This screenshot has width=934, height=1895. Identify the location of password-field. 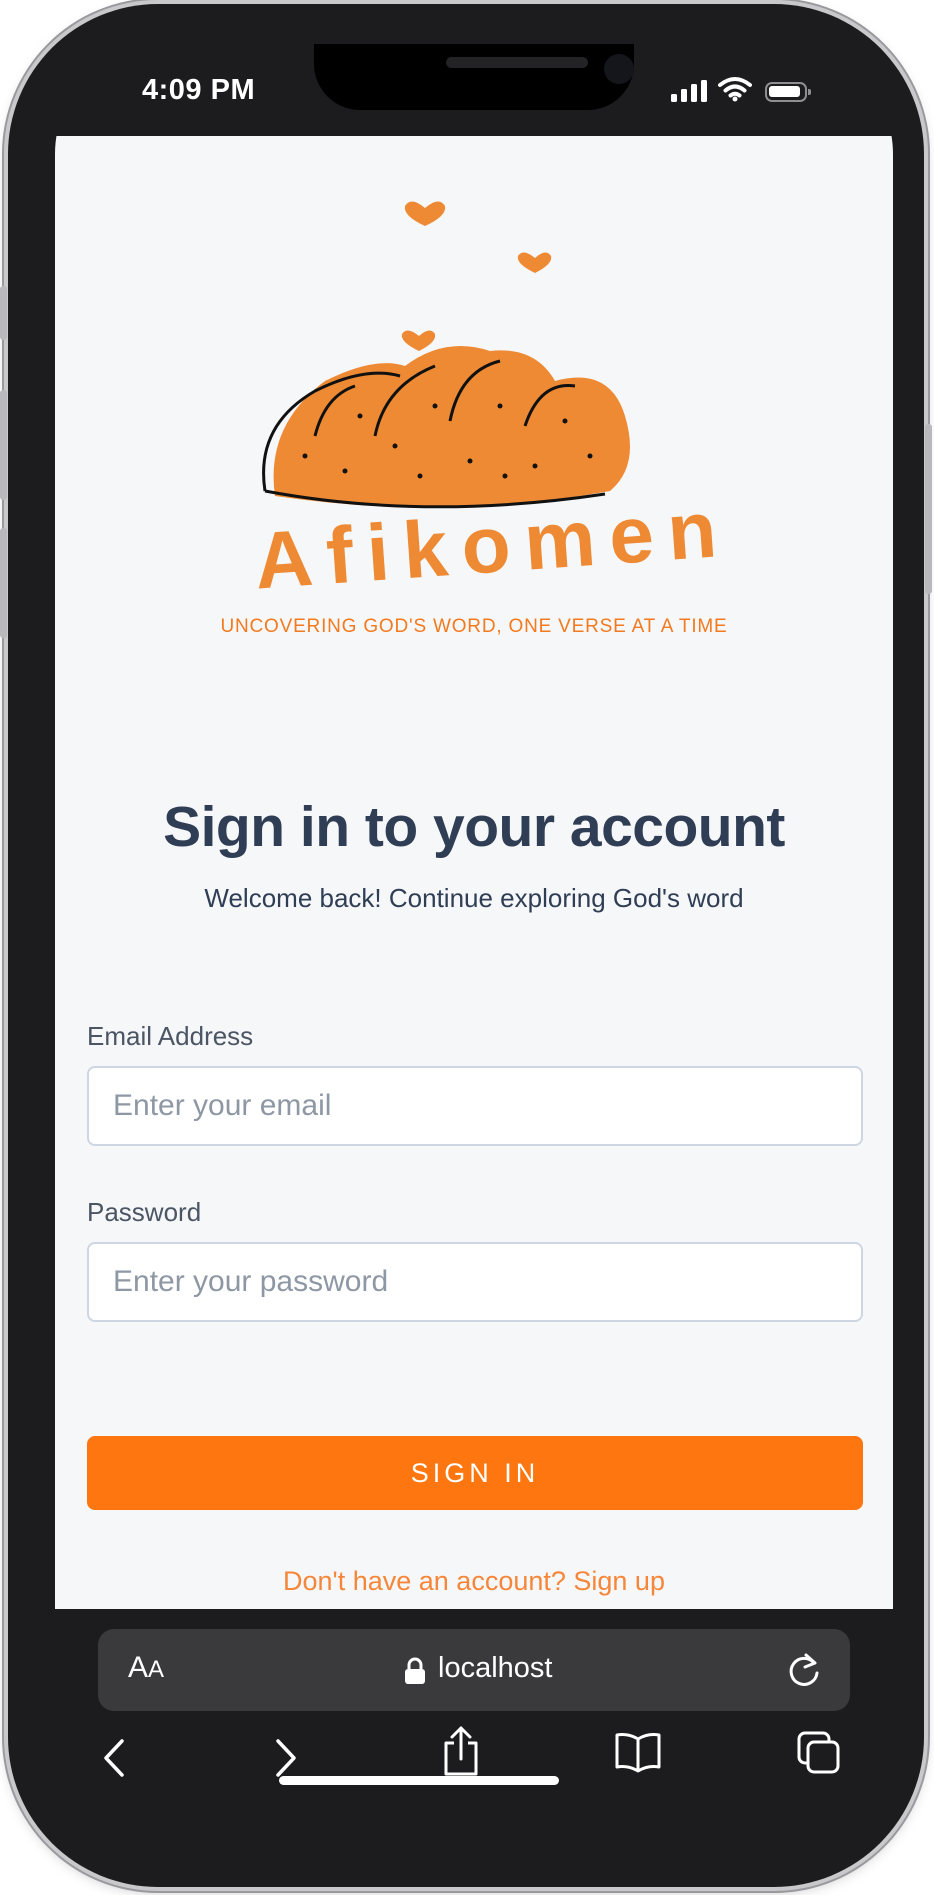
(475, 1282).